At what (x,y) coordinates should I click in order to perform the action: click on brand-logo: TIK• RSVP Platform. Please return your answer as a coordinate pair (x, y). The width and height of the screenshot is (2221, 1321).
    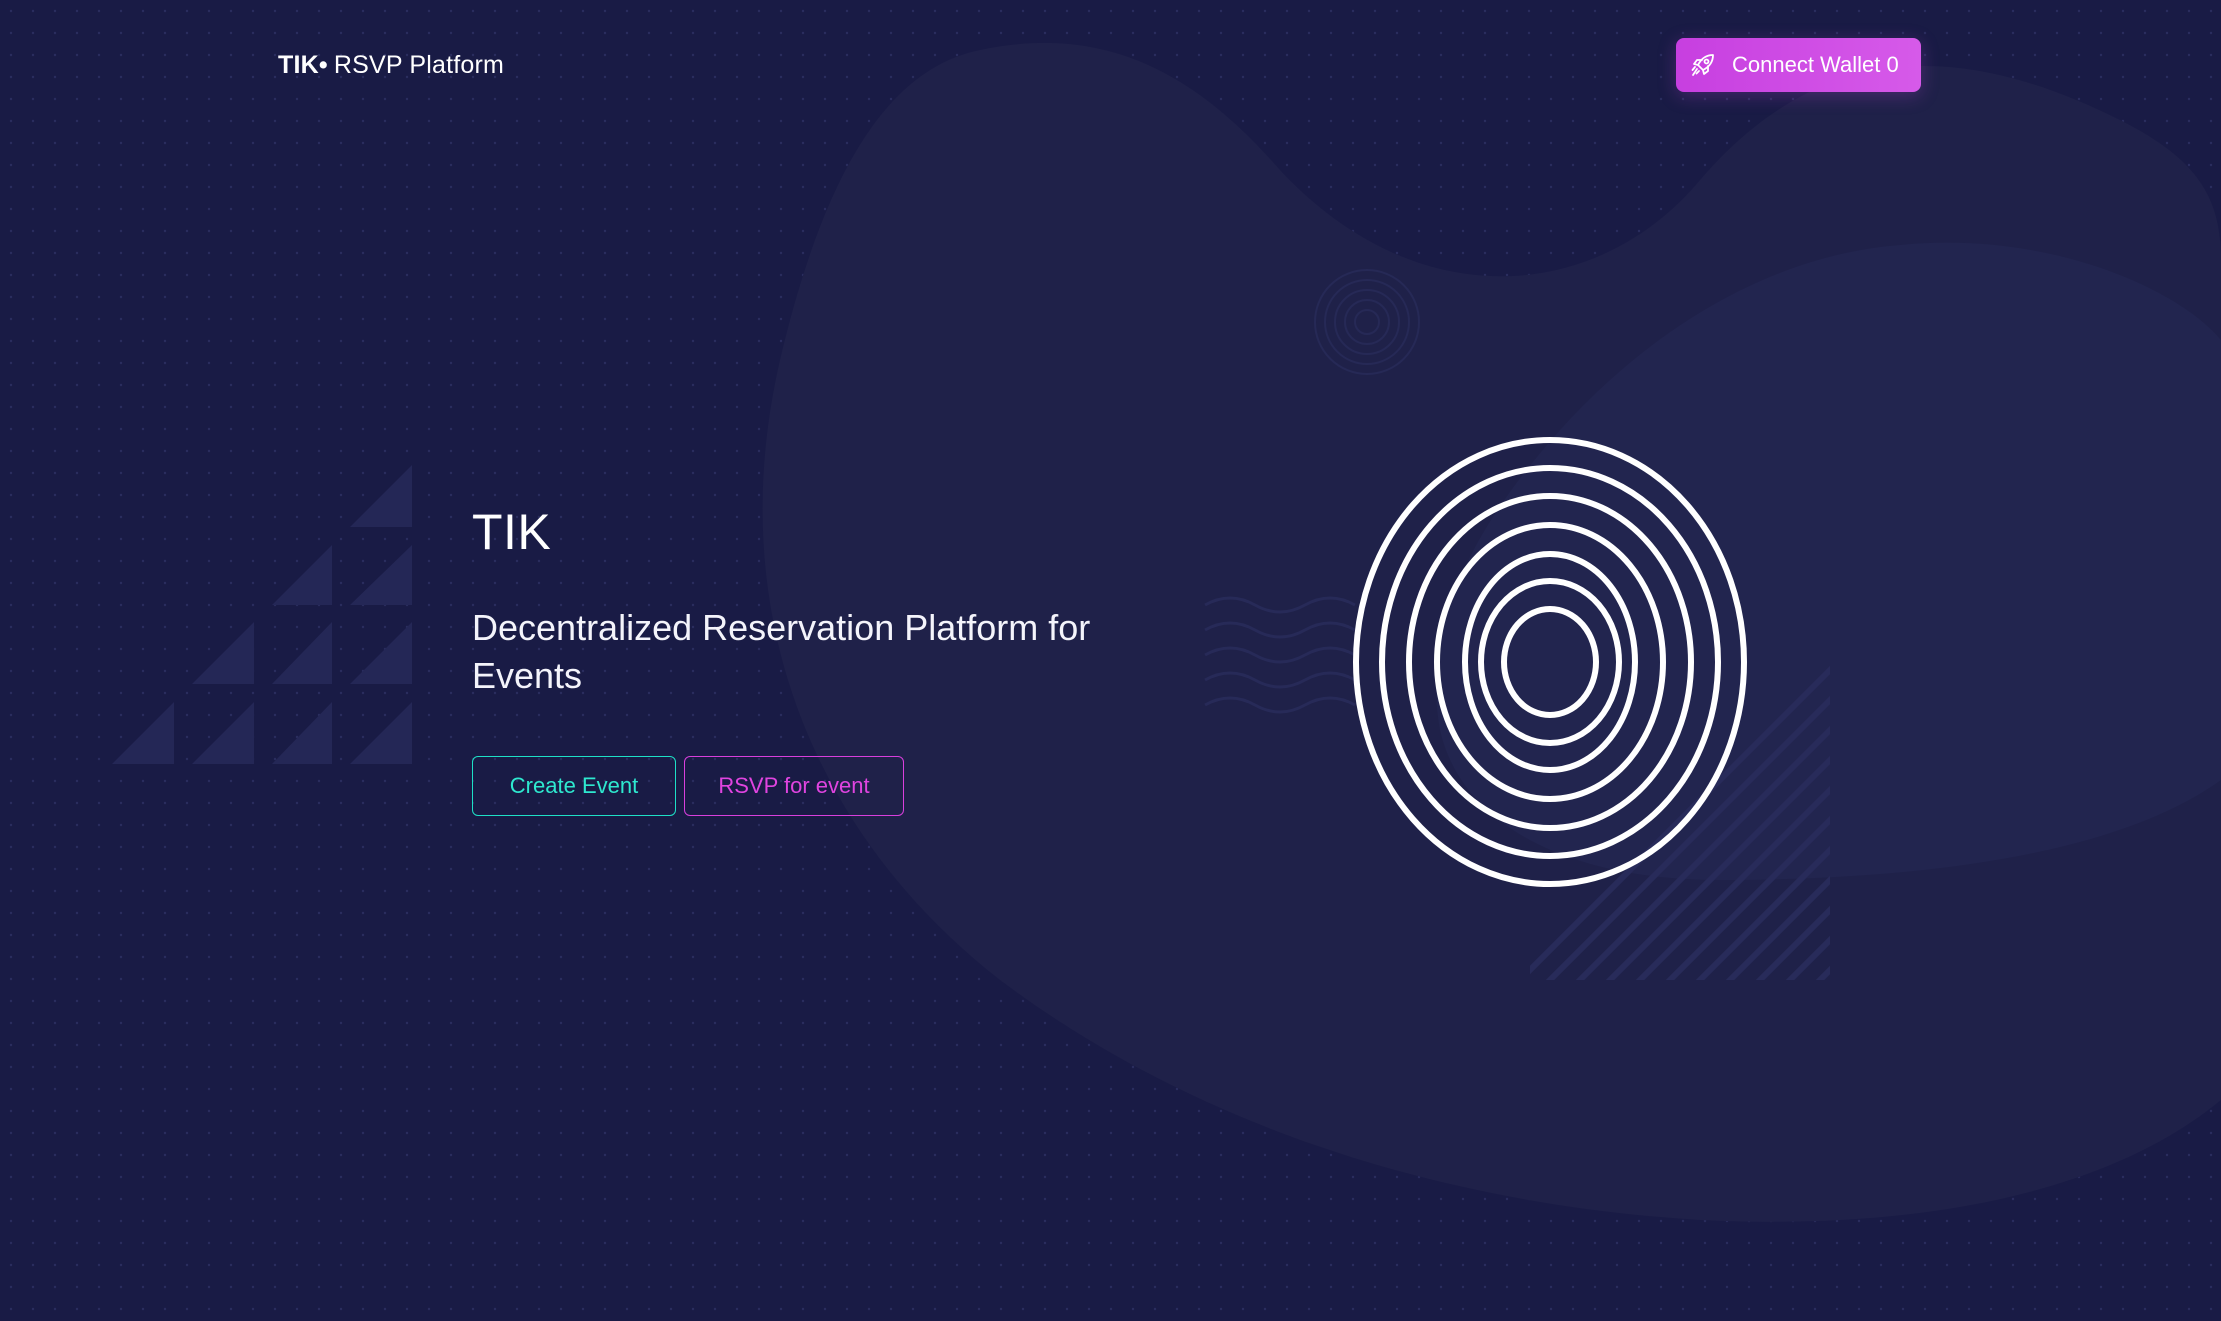
    Looking at the image, I should click on (391, 65).